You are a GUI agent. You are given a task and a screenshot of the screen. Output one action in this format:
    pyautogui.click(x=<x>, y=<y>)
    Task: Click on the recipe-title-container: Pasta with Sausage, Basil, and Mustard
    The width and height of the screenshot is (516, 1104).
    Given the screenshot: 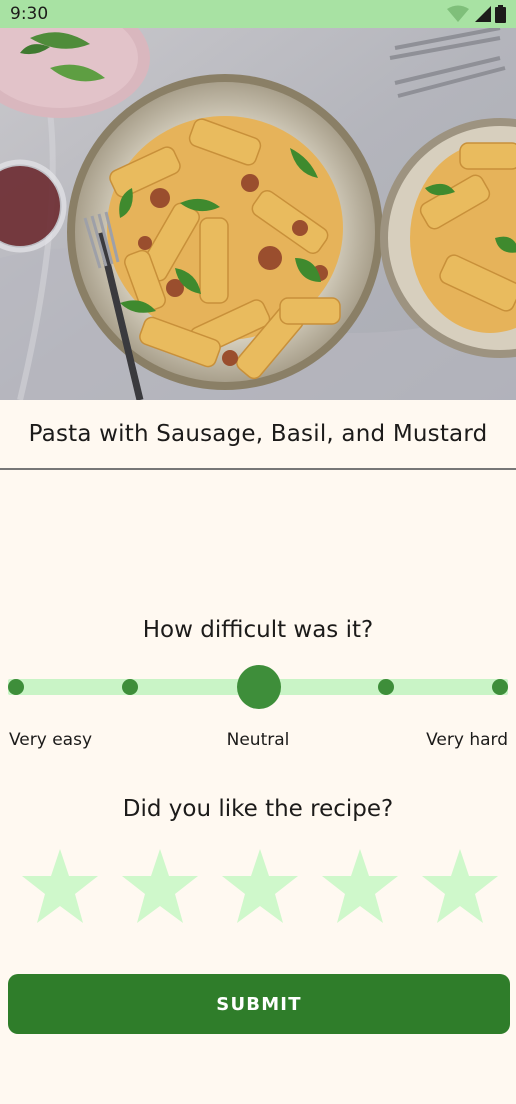 What is the action you would take?
    pyautogui.click(x=258, y=435)
    